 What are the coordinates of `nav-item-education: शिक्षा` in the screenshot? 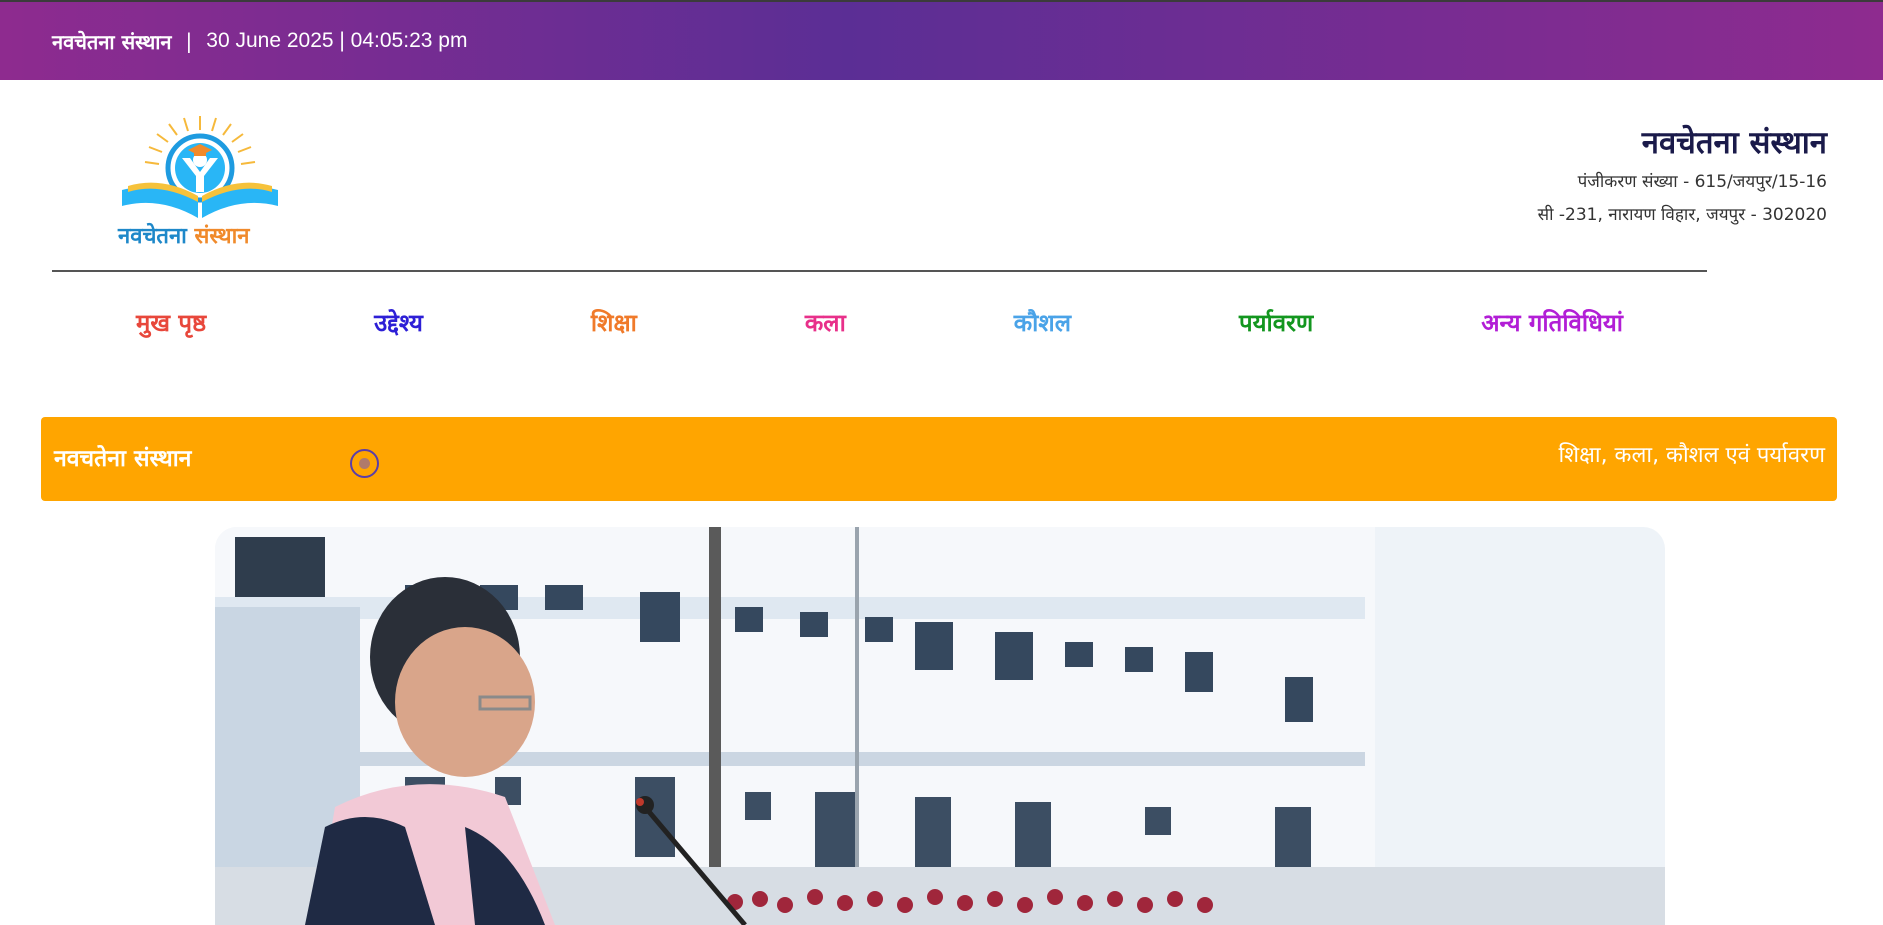 It's located at (614, 322).